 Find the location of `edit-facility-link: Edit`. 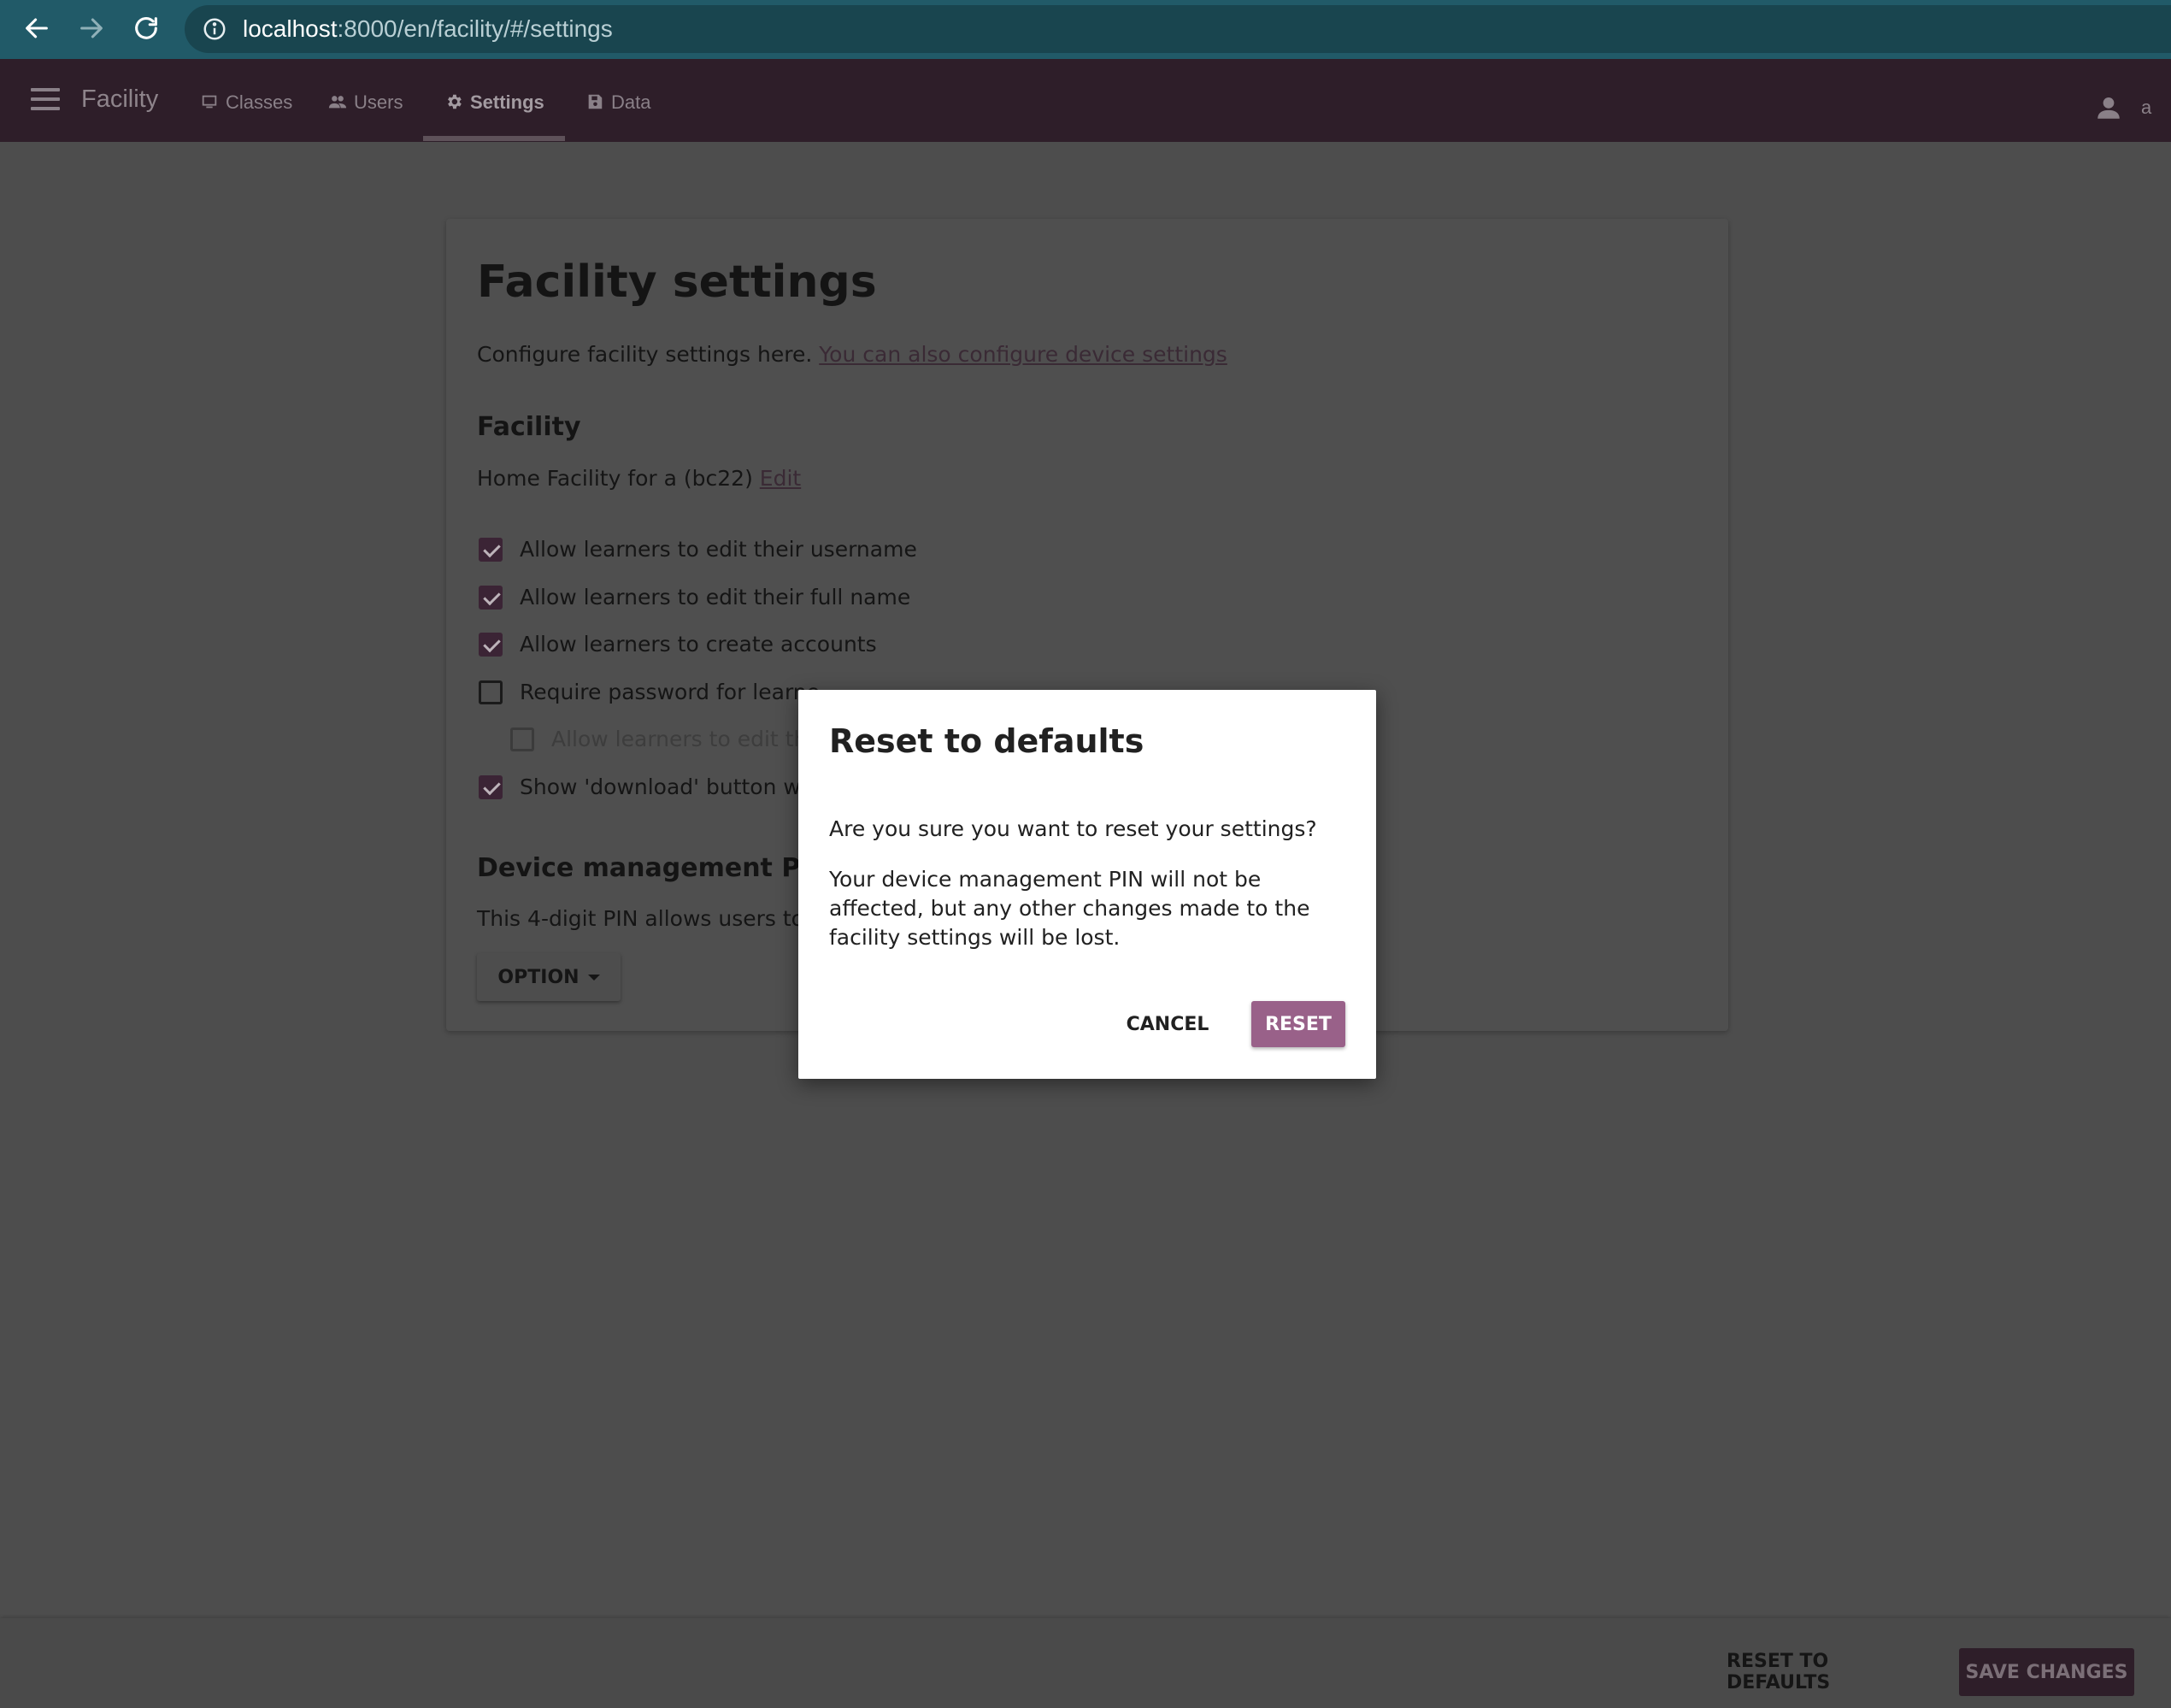

edit-facility-link: Edit is located at coordinates (780, 479).